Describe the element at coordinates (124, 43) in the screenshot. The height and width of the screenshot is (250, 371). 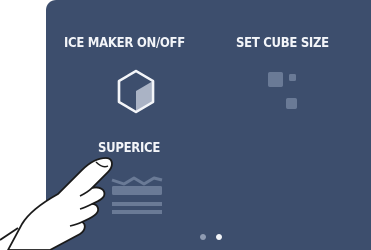
I see `ice-maker-label: ICE MAKER ON/OFF` at that location.